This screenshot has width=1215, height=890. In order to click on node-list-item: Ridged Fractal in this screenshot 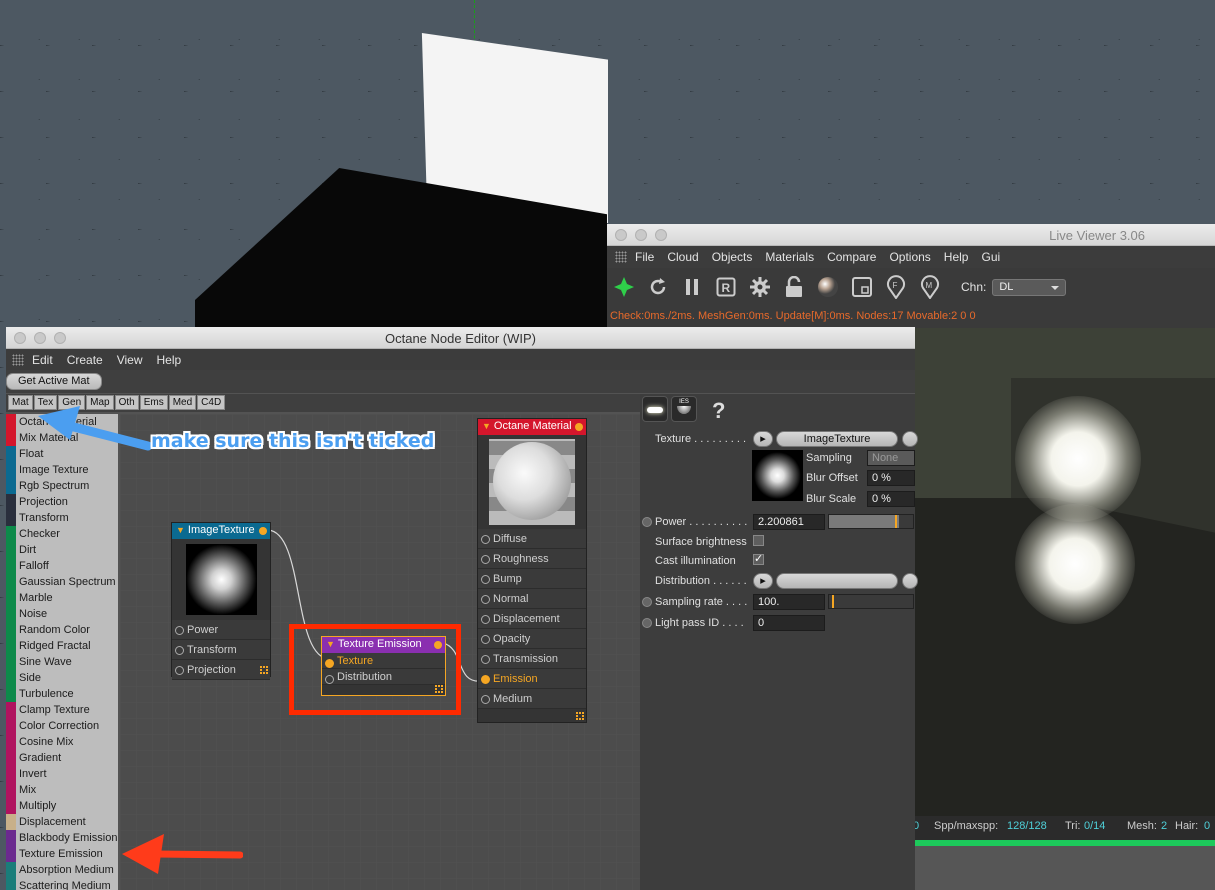, I will do `click(62, 646)`.